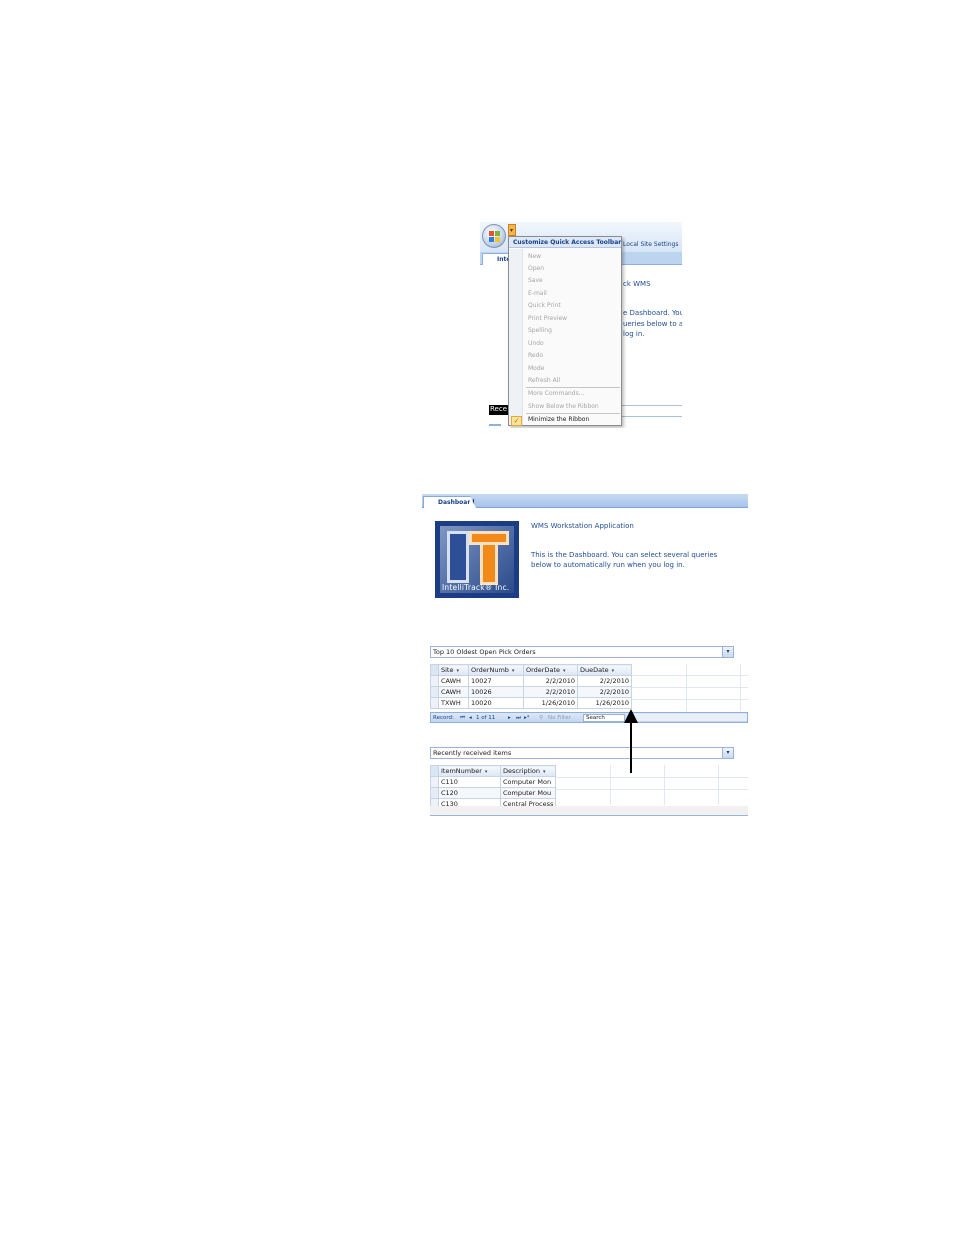 The width and height of the screenshot is (954, 1235). What do you see at coordinates (582, 652) in the screenshot?
I see `query-select-1: Top 10 Oldest Open Pick Orders ▾` at bounding box center [582, 652].